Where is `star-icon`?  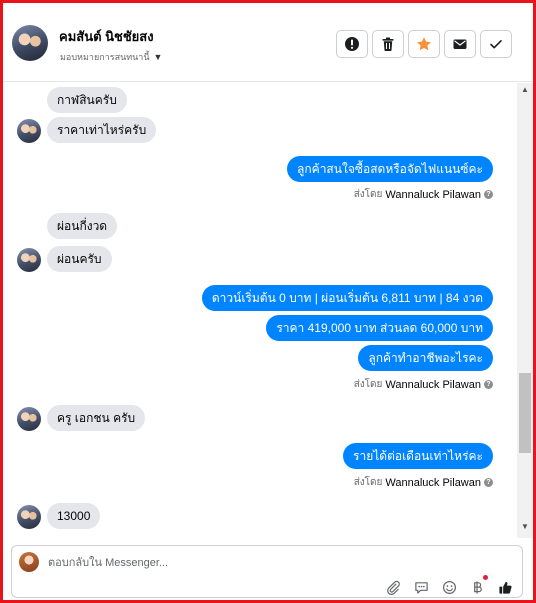
star-icon is located at coordinates (424, 44).